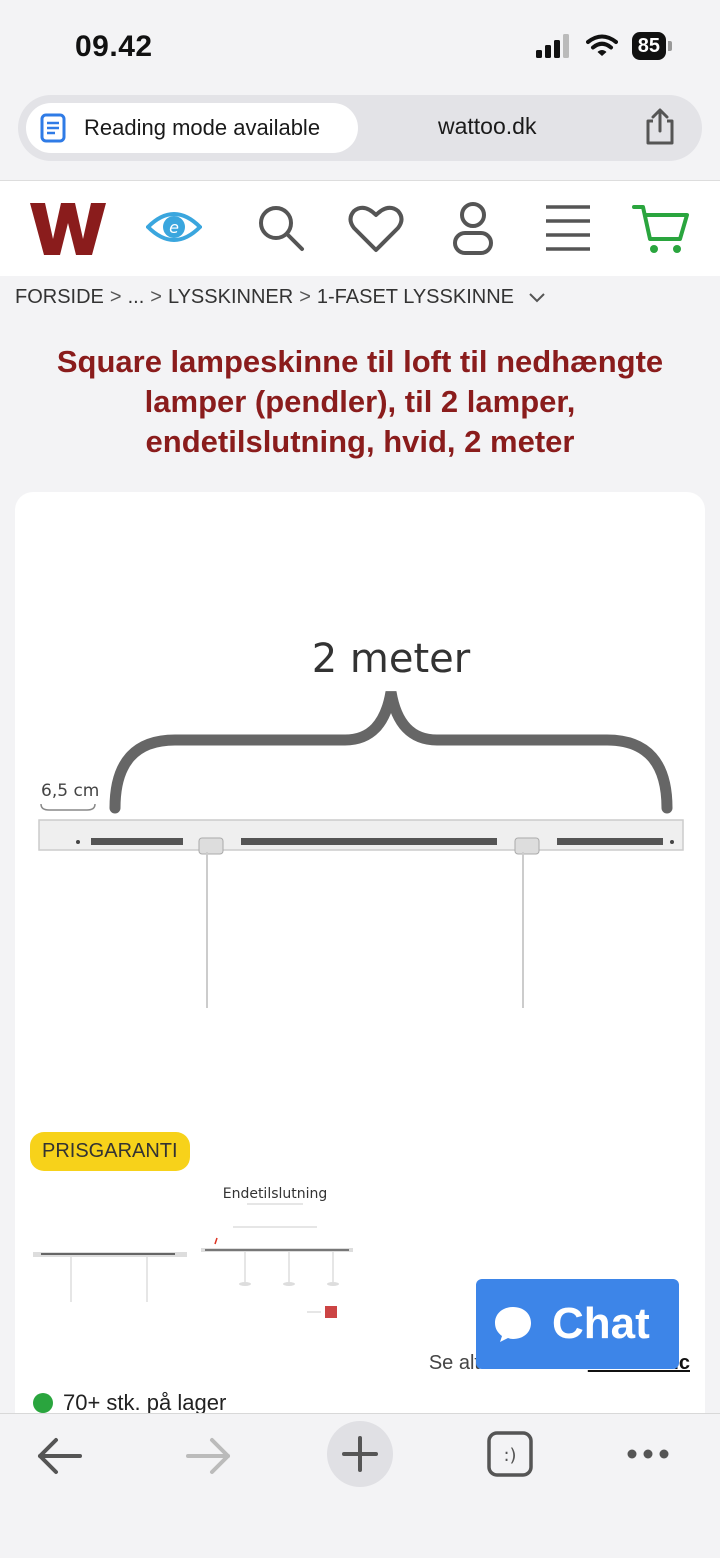 Image resolution: width=720 pixels, height=1558 pixels. I want to click on wifi-icon, so click(601, 45).